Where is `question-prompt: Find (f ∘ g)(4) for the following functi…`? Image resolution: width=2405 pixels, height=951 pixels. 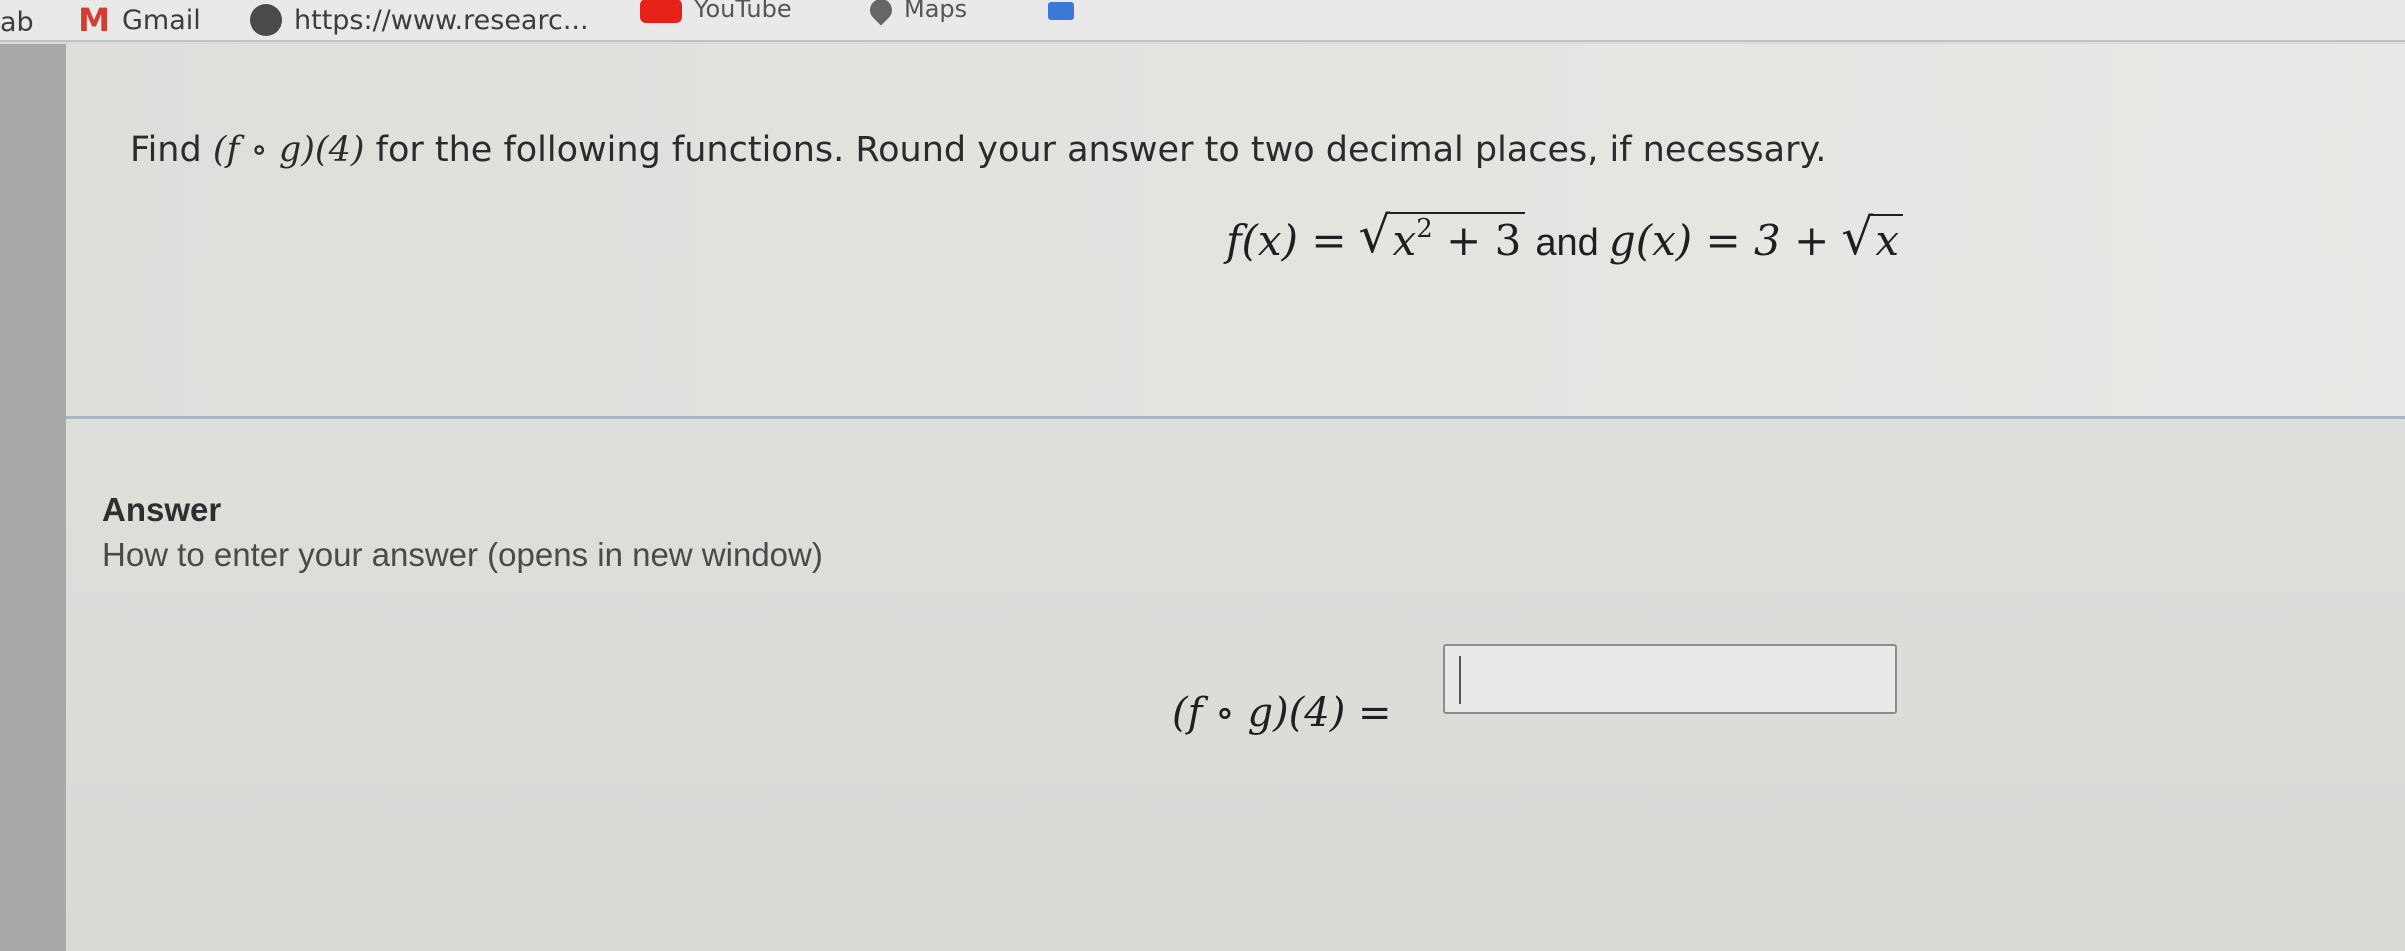 question-prompt: Find (f ∘ g)(4) for the following functi… is located at coordinates (978, 150).